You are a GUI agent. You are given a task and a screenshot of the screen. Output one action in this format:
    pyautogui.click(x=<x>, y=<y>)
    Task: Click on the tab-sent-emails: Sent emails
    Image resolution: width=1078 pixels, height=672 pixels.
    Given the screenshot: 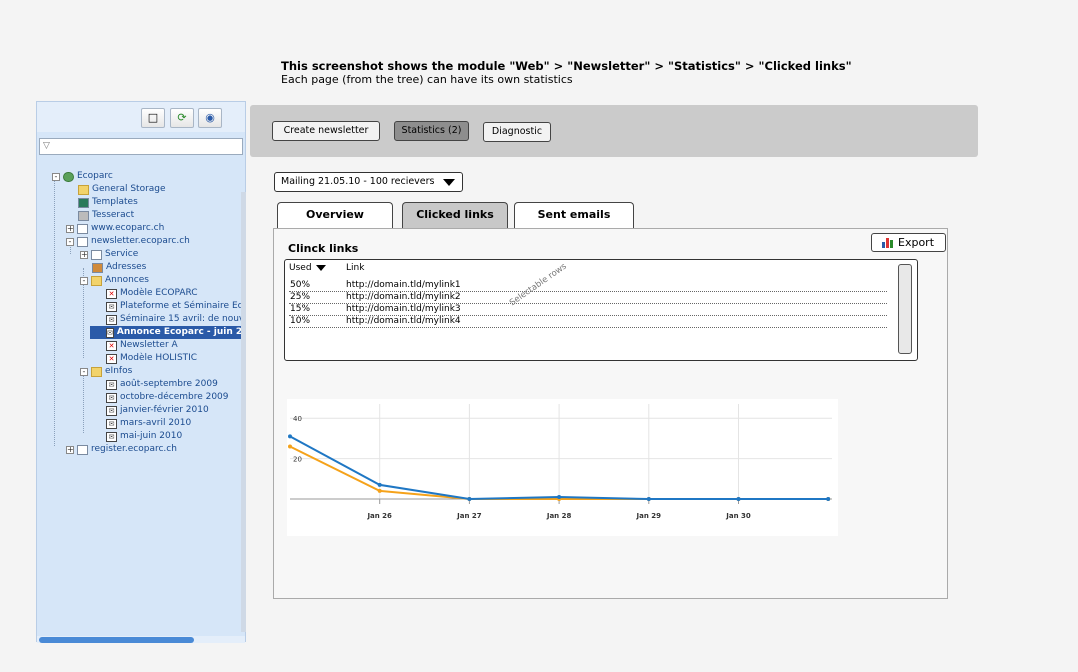 What is the action you would take?
    pyautogui.click(x=574, y=215)
    